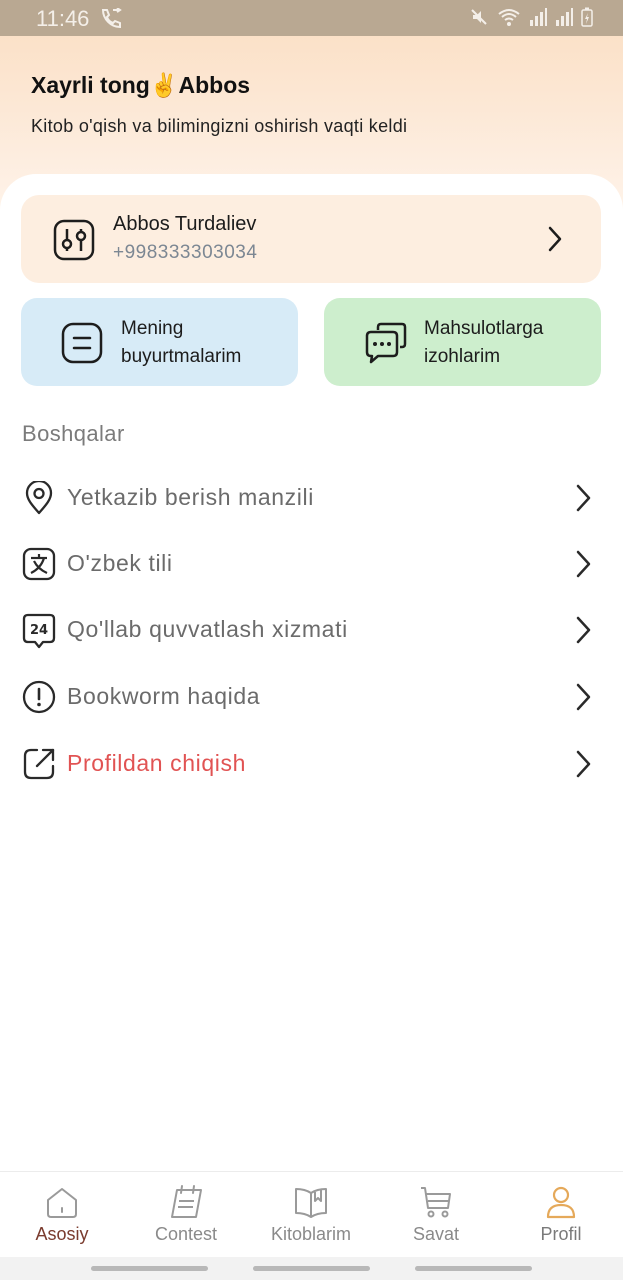  Describe the element at coordinates (156, 763) in the screenshot. I see `menu-item-label: Profildan chiqish` at that location.